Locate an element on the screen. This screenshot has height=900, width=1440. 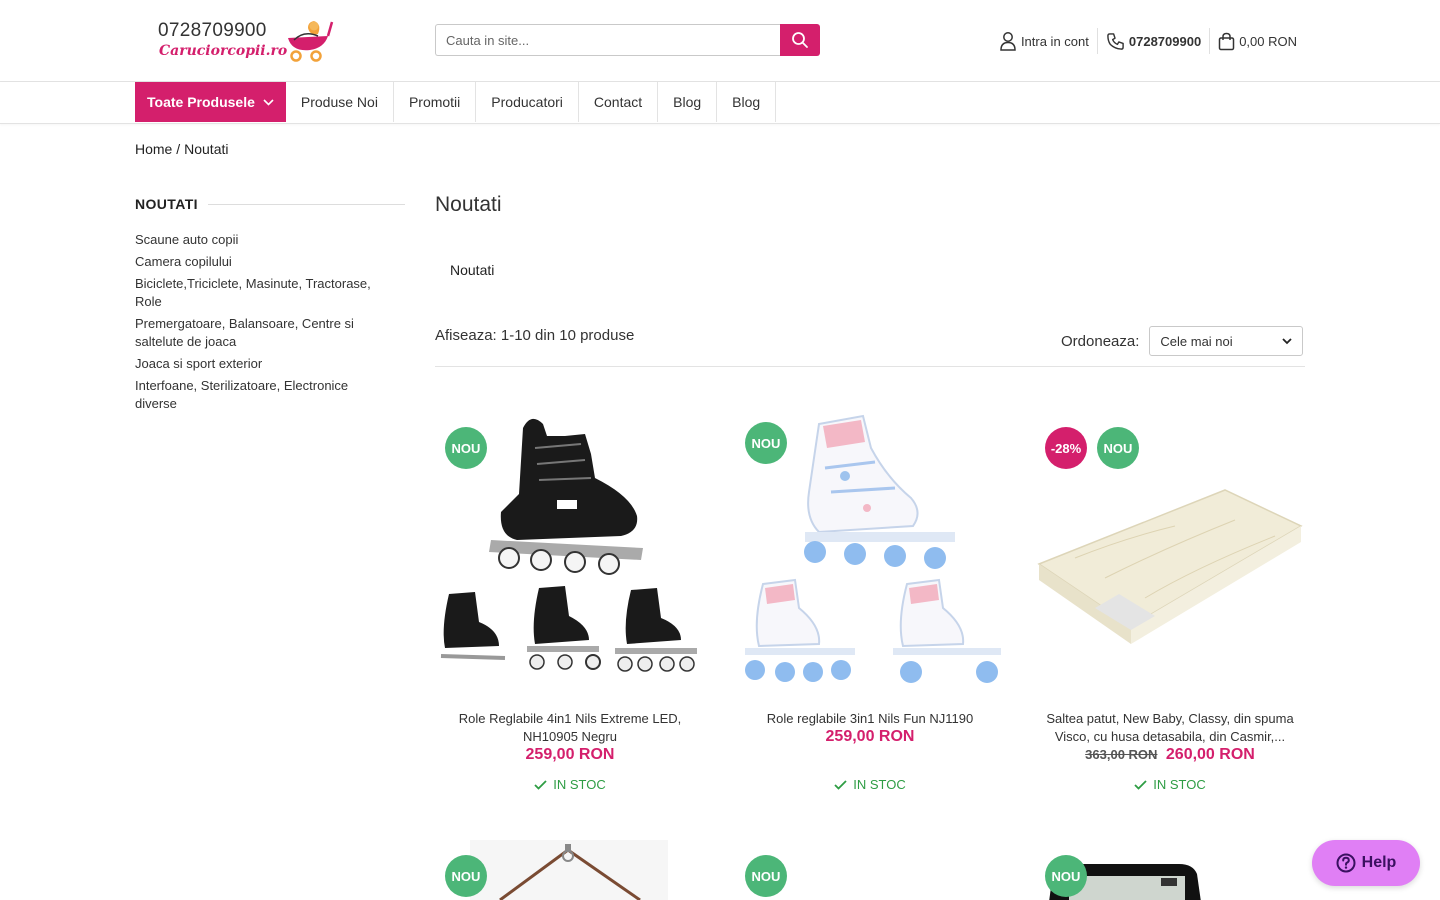
subcategory-link: Noutati is located at coordinates (472, 270).